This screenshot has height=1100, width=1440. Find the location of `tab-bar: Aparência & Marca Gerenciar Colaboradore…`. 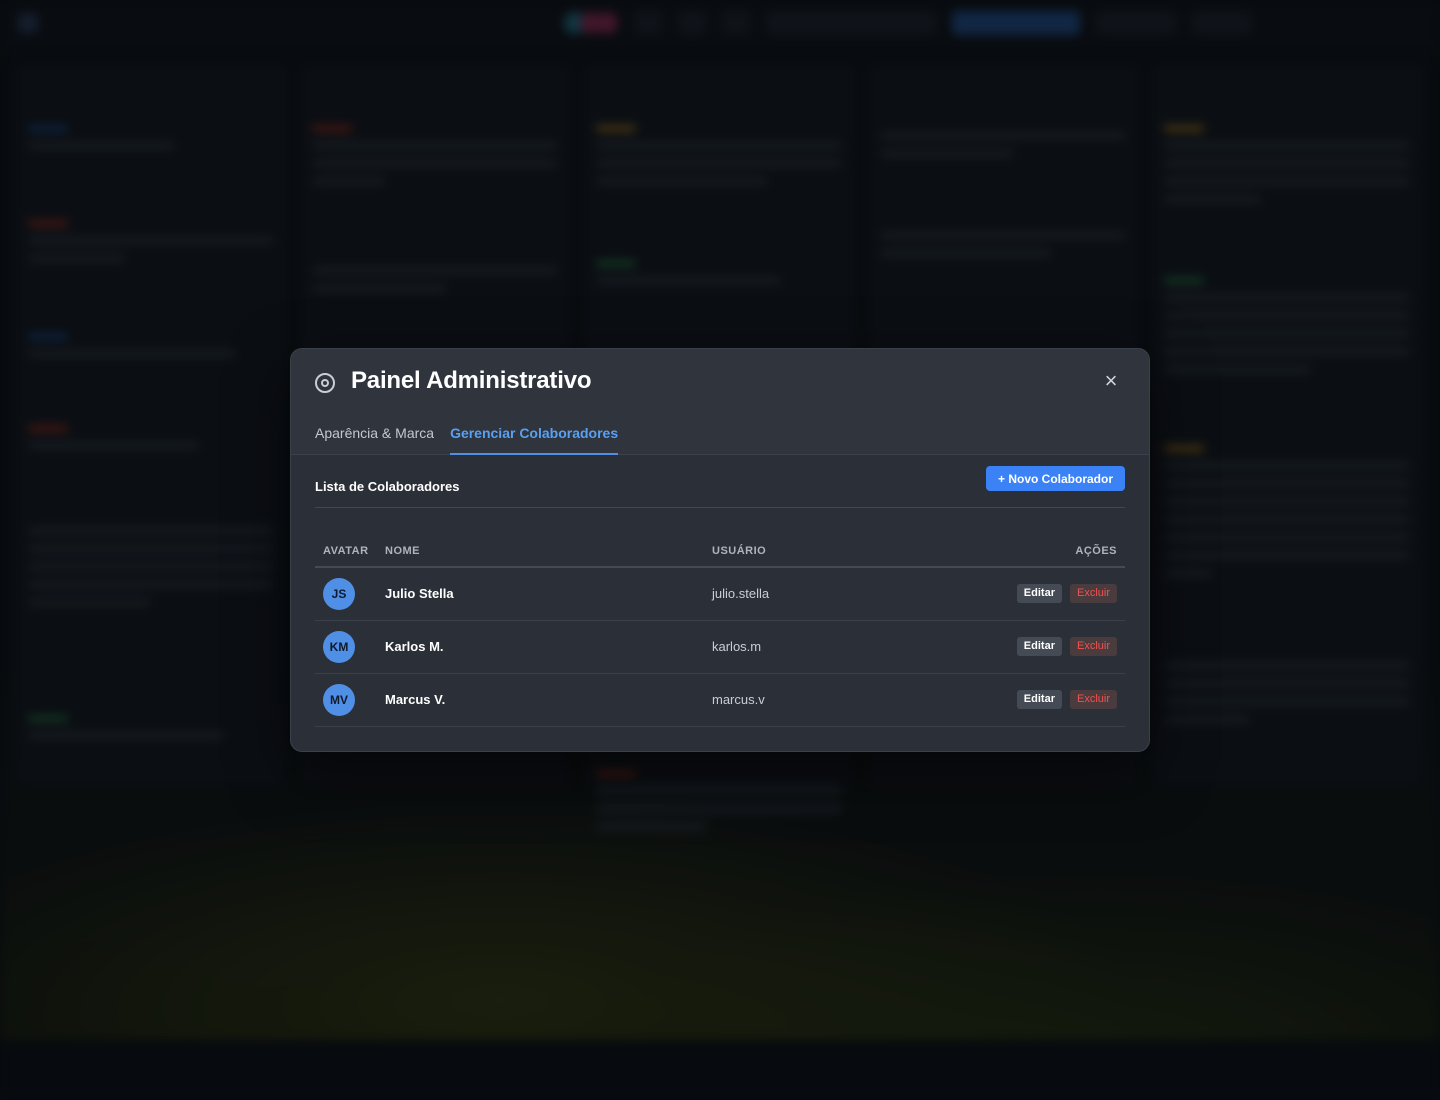

tab-bar: Aparência & Marca Gerenciar Colaboradore… is located at coordinates (720, 434).